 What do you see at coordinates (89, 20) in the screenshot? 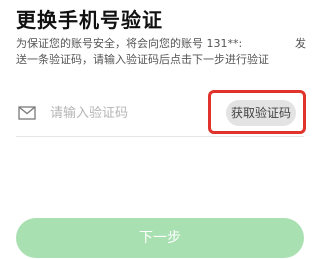
I see `page-title: 更换手机号验证` at bounding box center [89, 20].